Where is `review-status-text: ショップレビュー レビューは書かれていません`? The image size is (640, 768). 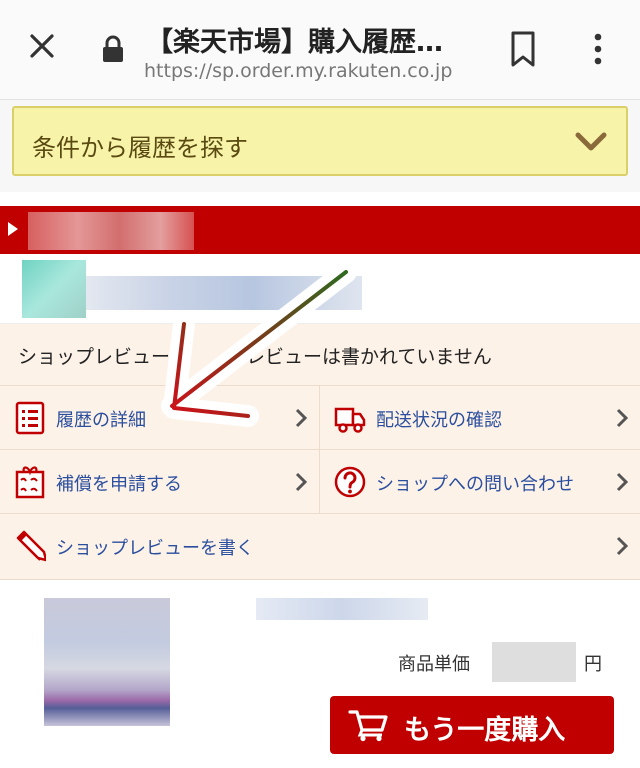
review-status-text: ショップレビュー レビューは書かれていません is located at coordinates (255, 357).